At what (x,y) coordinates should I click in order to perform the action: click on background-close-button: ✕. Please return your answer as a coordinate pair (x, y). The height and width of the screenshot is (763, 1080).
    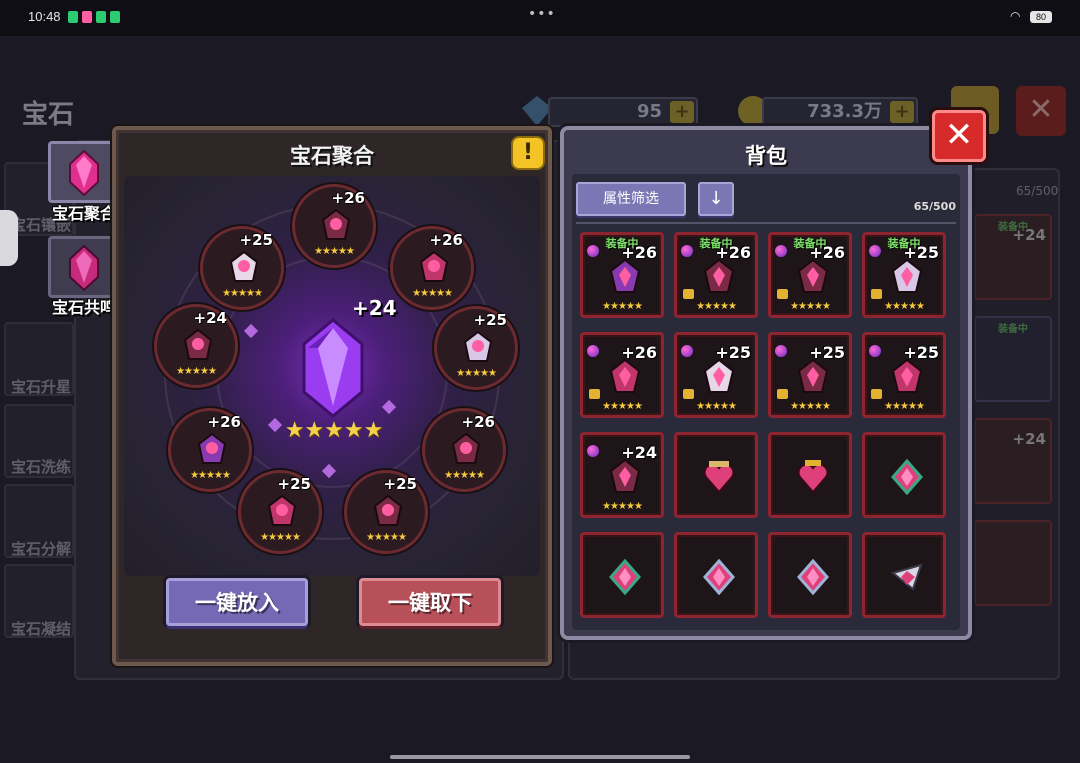
    Looking at the image, I should click on (1041, 111).